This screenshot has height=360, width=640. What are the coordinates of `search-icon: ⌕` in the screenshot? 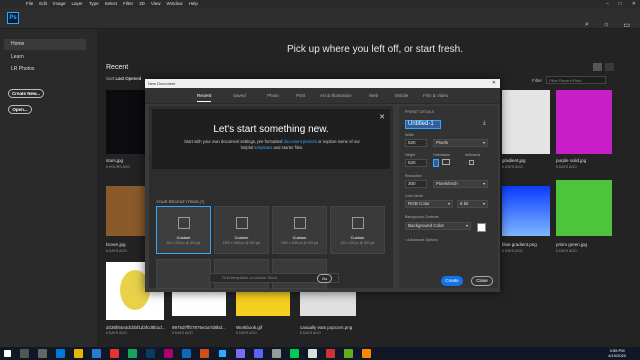 It's located at (587, 25).